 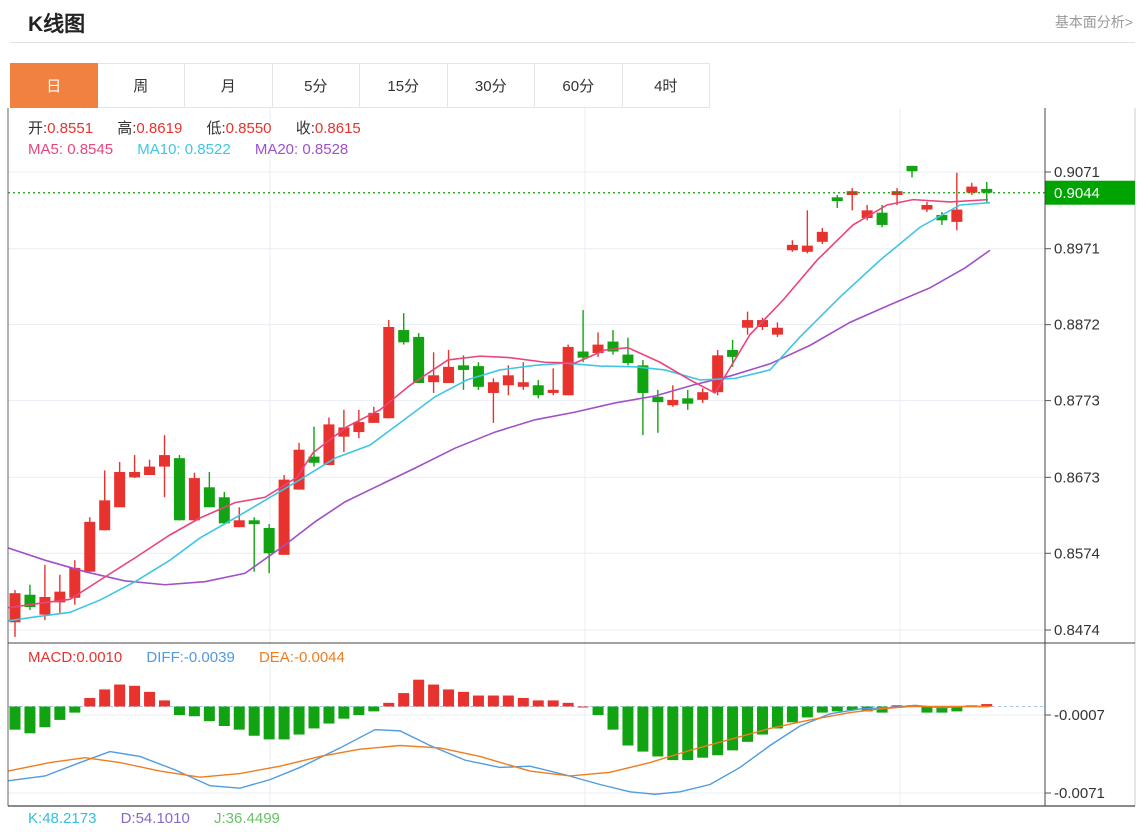 I want to click on price-tick-label: 0.8574, so click(x=1077, y=553).